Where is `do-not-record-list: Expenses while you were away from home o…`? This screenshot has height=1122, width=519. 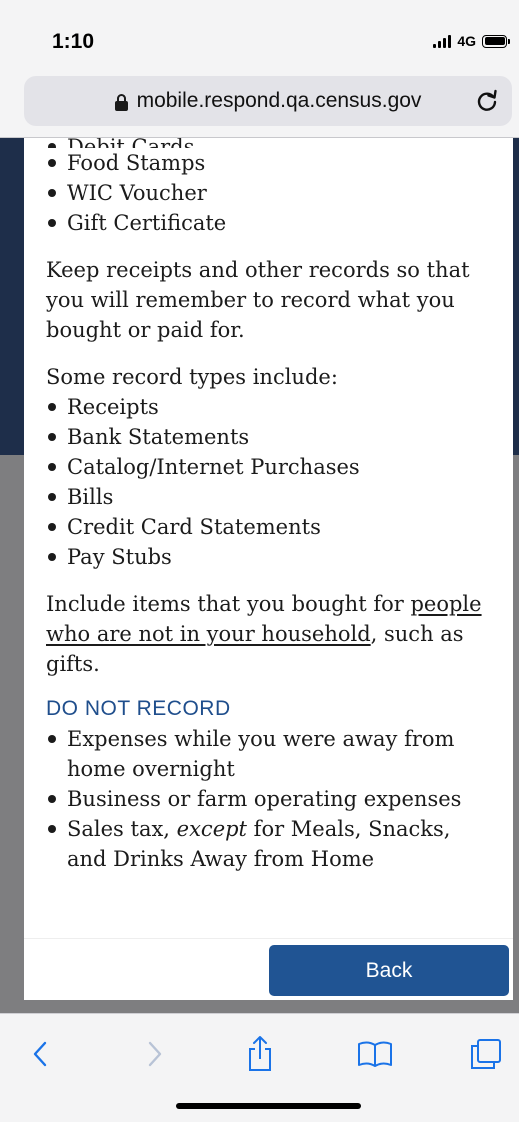
do-not-record-list: Expenses while you were away from home o… is located at coordinates (271, 799).